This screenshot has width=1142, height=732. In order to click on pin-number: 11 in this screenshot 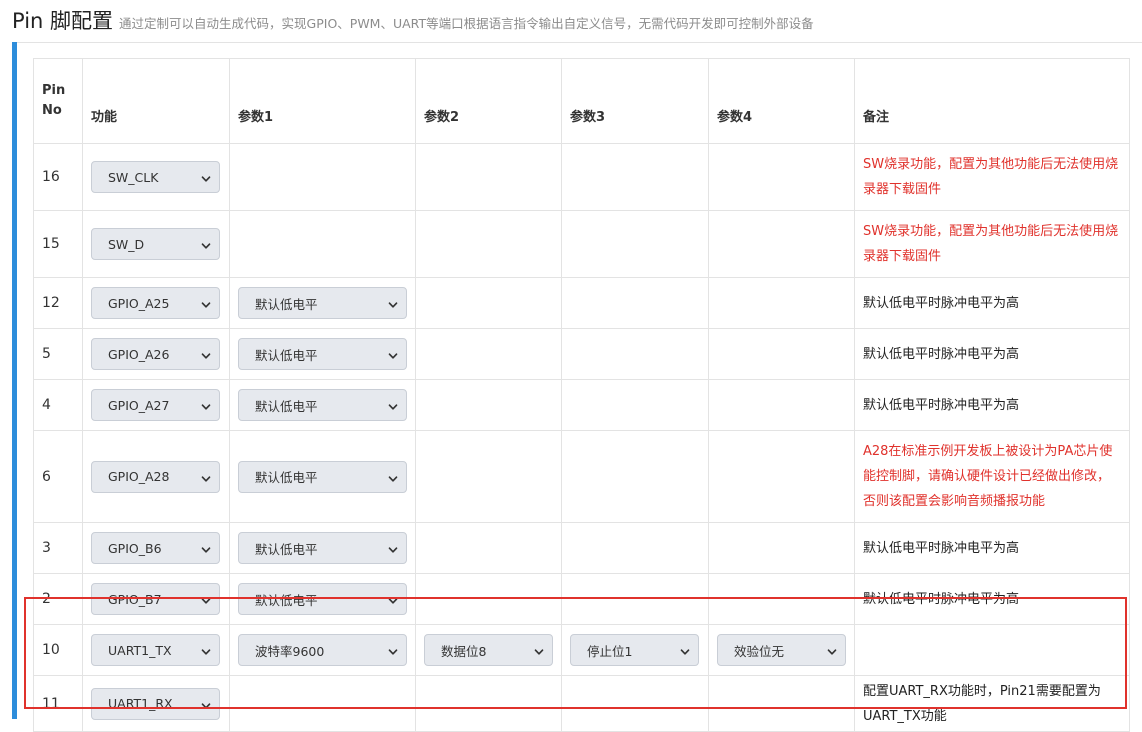, I will do `click(58, 703)`.